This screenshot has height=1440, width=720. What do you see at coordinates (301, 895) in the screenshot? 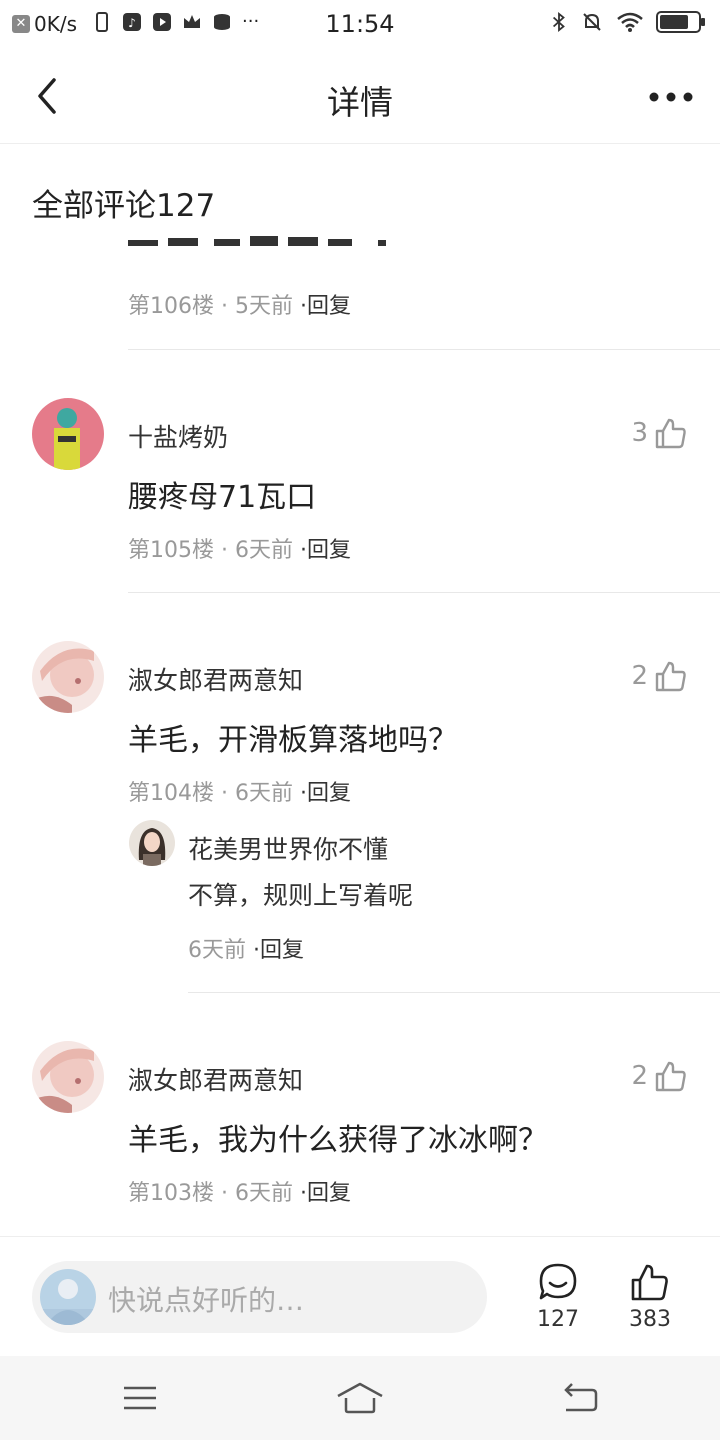
I see `reply-text: 不算，规则上写着呢` at bounding box center [301, 895].